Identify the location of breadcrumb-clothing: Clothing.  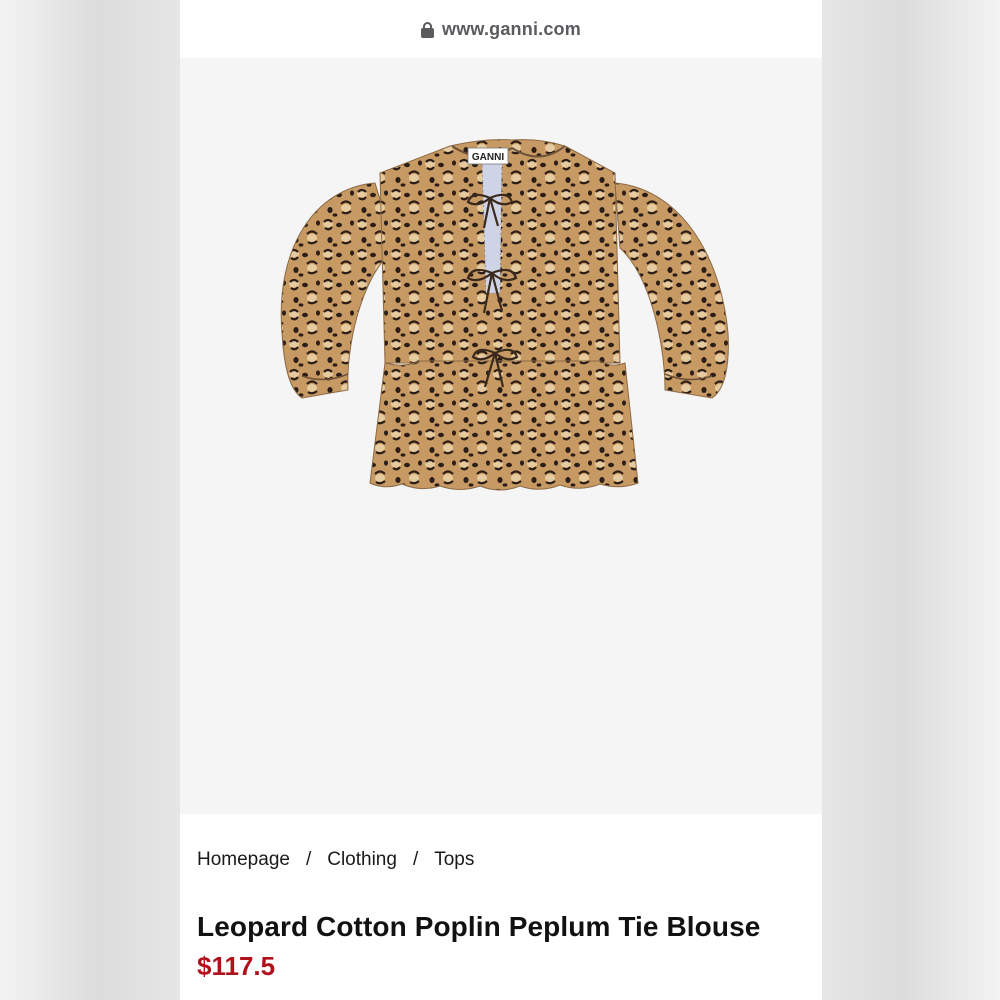
(362, 860).